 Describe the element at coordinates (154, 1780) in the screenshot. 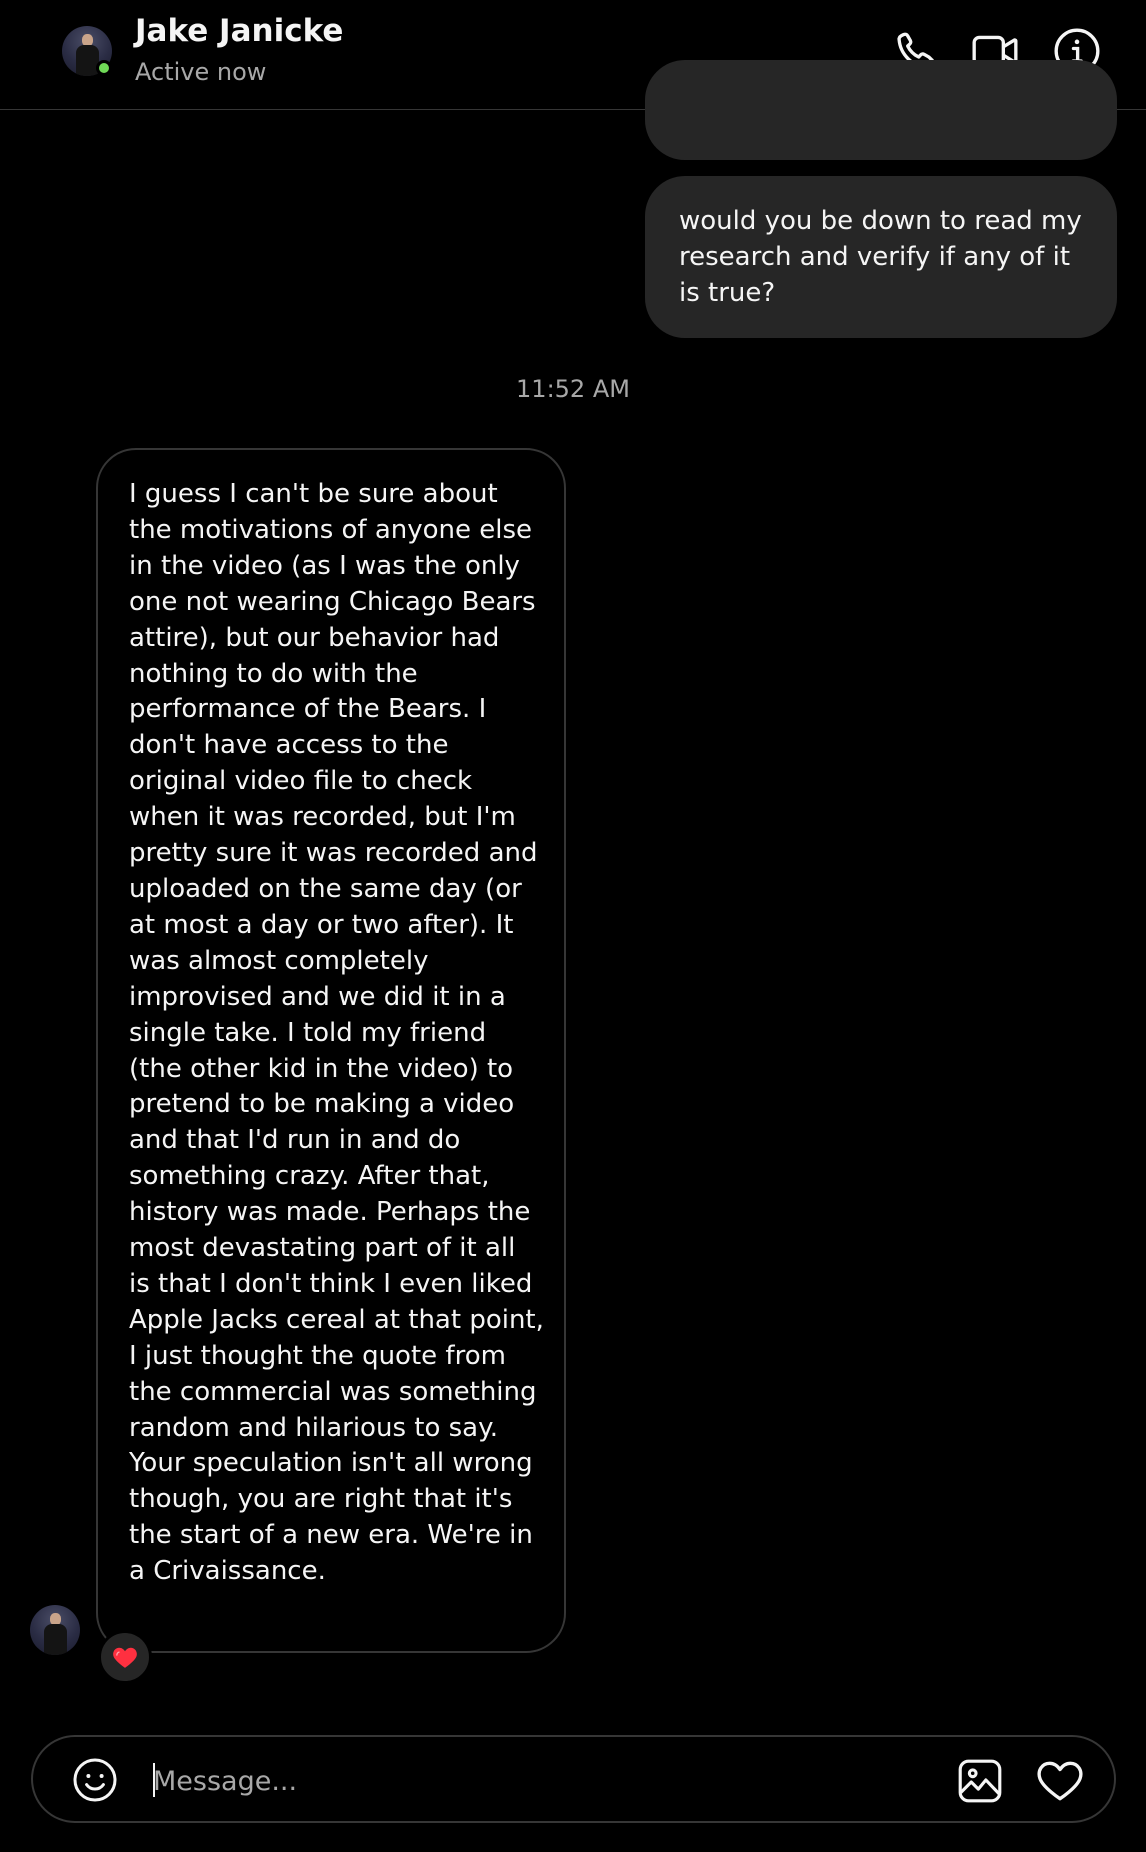

I see `text-cursor` at that location.